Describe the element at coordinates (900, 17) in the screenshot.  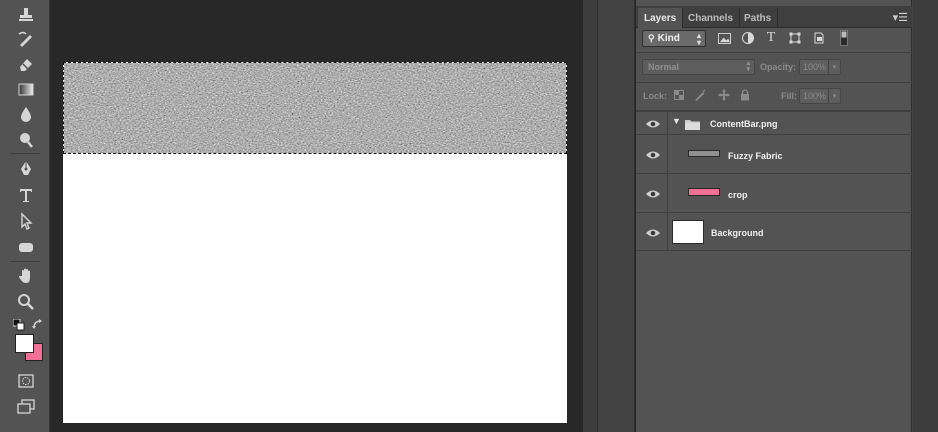
I see `panel-menu-icon: ▾☰` at that location.